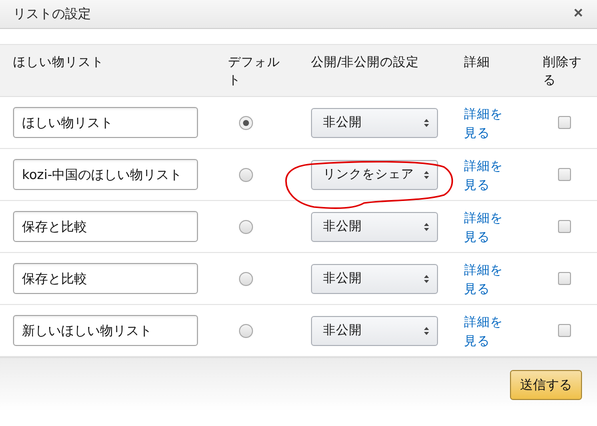 This screenshot has height=426, width=597. I want to click on submit-button: 送信する, so click(546, 385).